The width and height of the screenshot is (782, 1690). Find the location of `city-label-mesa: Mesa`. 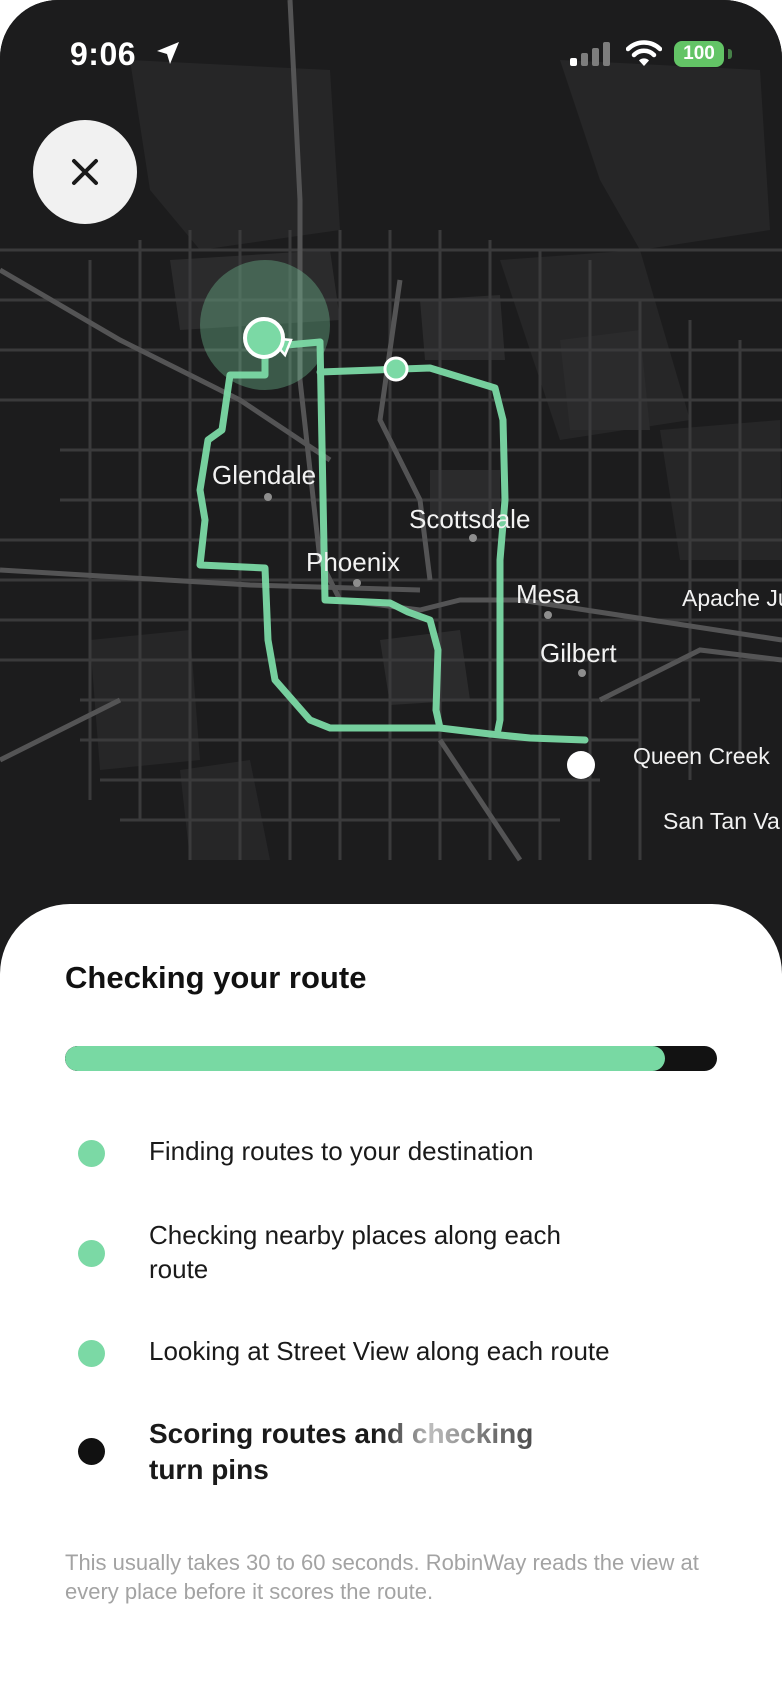

city-label-mesa: Mesa is located at coordinates (548, 594).